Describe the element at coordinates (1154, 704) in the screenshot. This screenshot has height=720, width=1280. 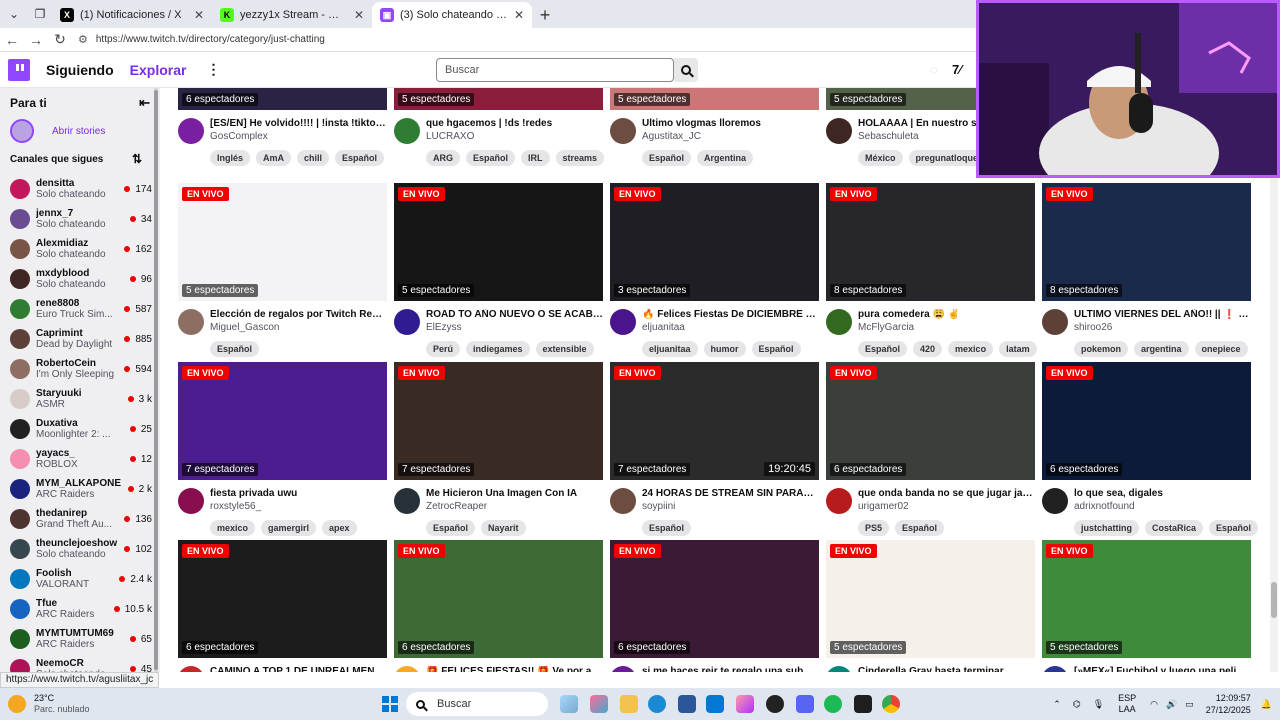
I see `wifi-icon: ◠` at that location.